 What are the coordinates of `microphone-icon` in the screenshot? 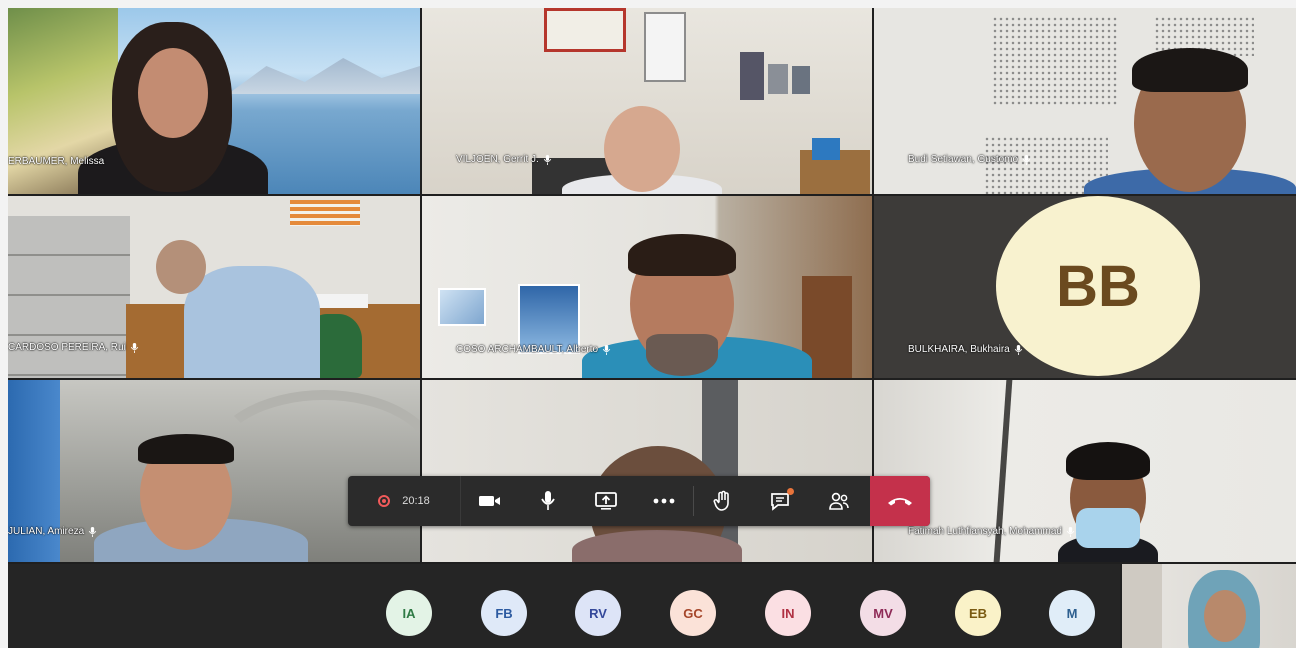 It's located at (548, 500).